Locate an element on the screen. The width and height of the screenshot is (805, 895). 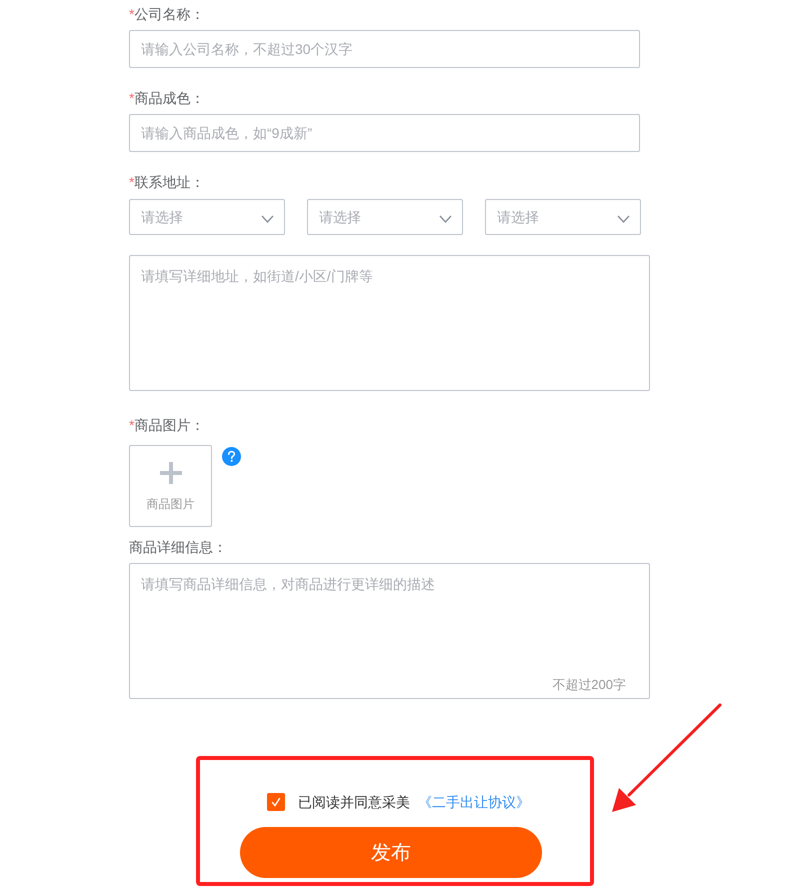
field-label: 商品图片： is located at coordinates (169, 425).